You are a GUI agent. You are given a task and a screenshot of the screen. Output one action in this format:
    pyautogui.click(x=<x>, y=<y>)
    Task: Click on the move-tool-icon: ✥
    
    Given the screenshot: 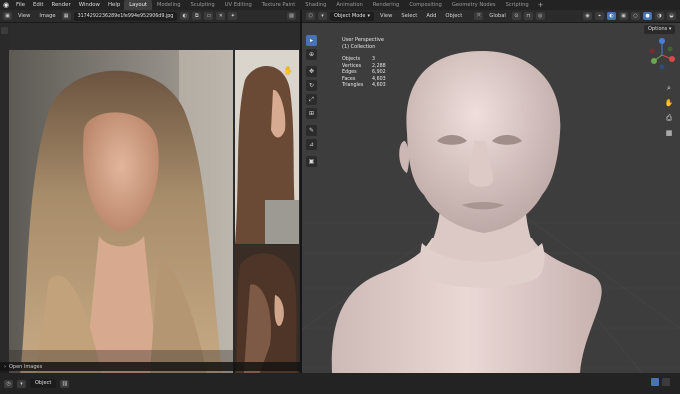 What is the action you would take?
    pyautogui.click(x=311, y=71)
    